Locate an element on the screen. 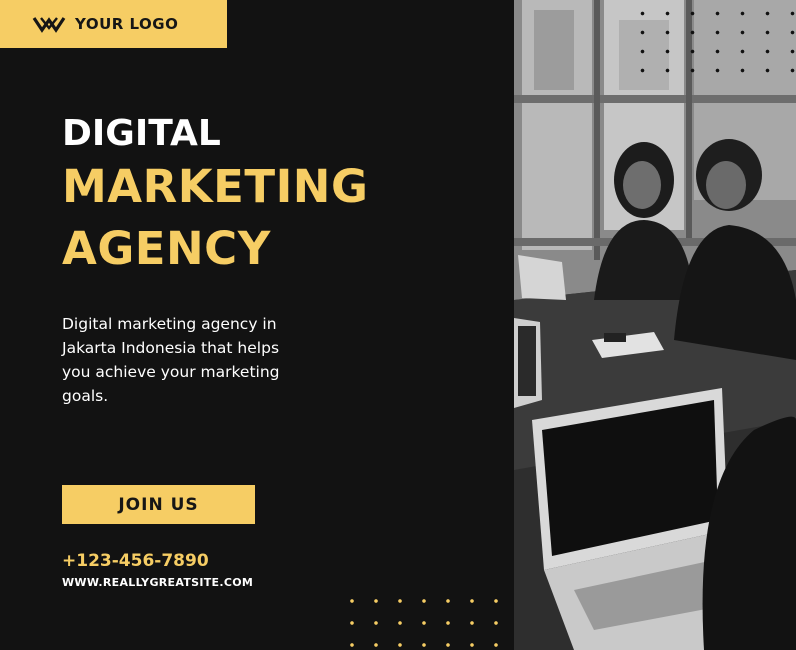 This screenshot has height=650, width=796. double-chevron-logo-icon is located at coordinates (49, 25).